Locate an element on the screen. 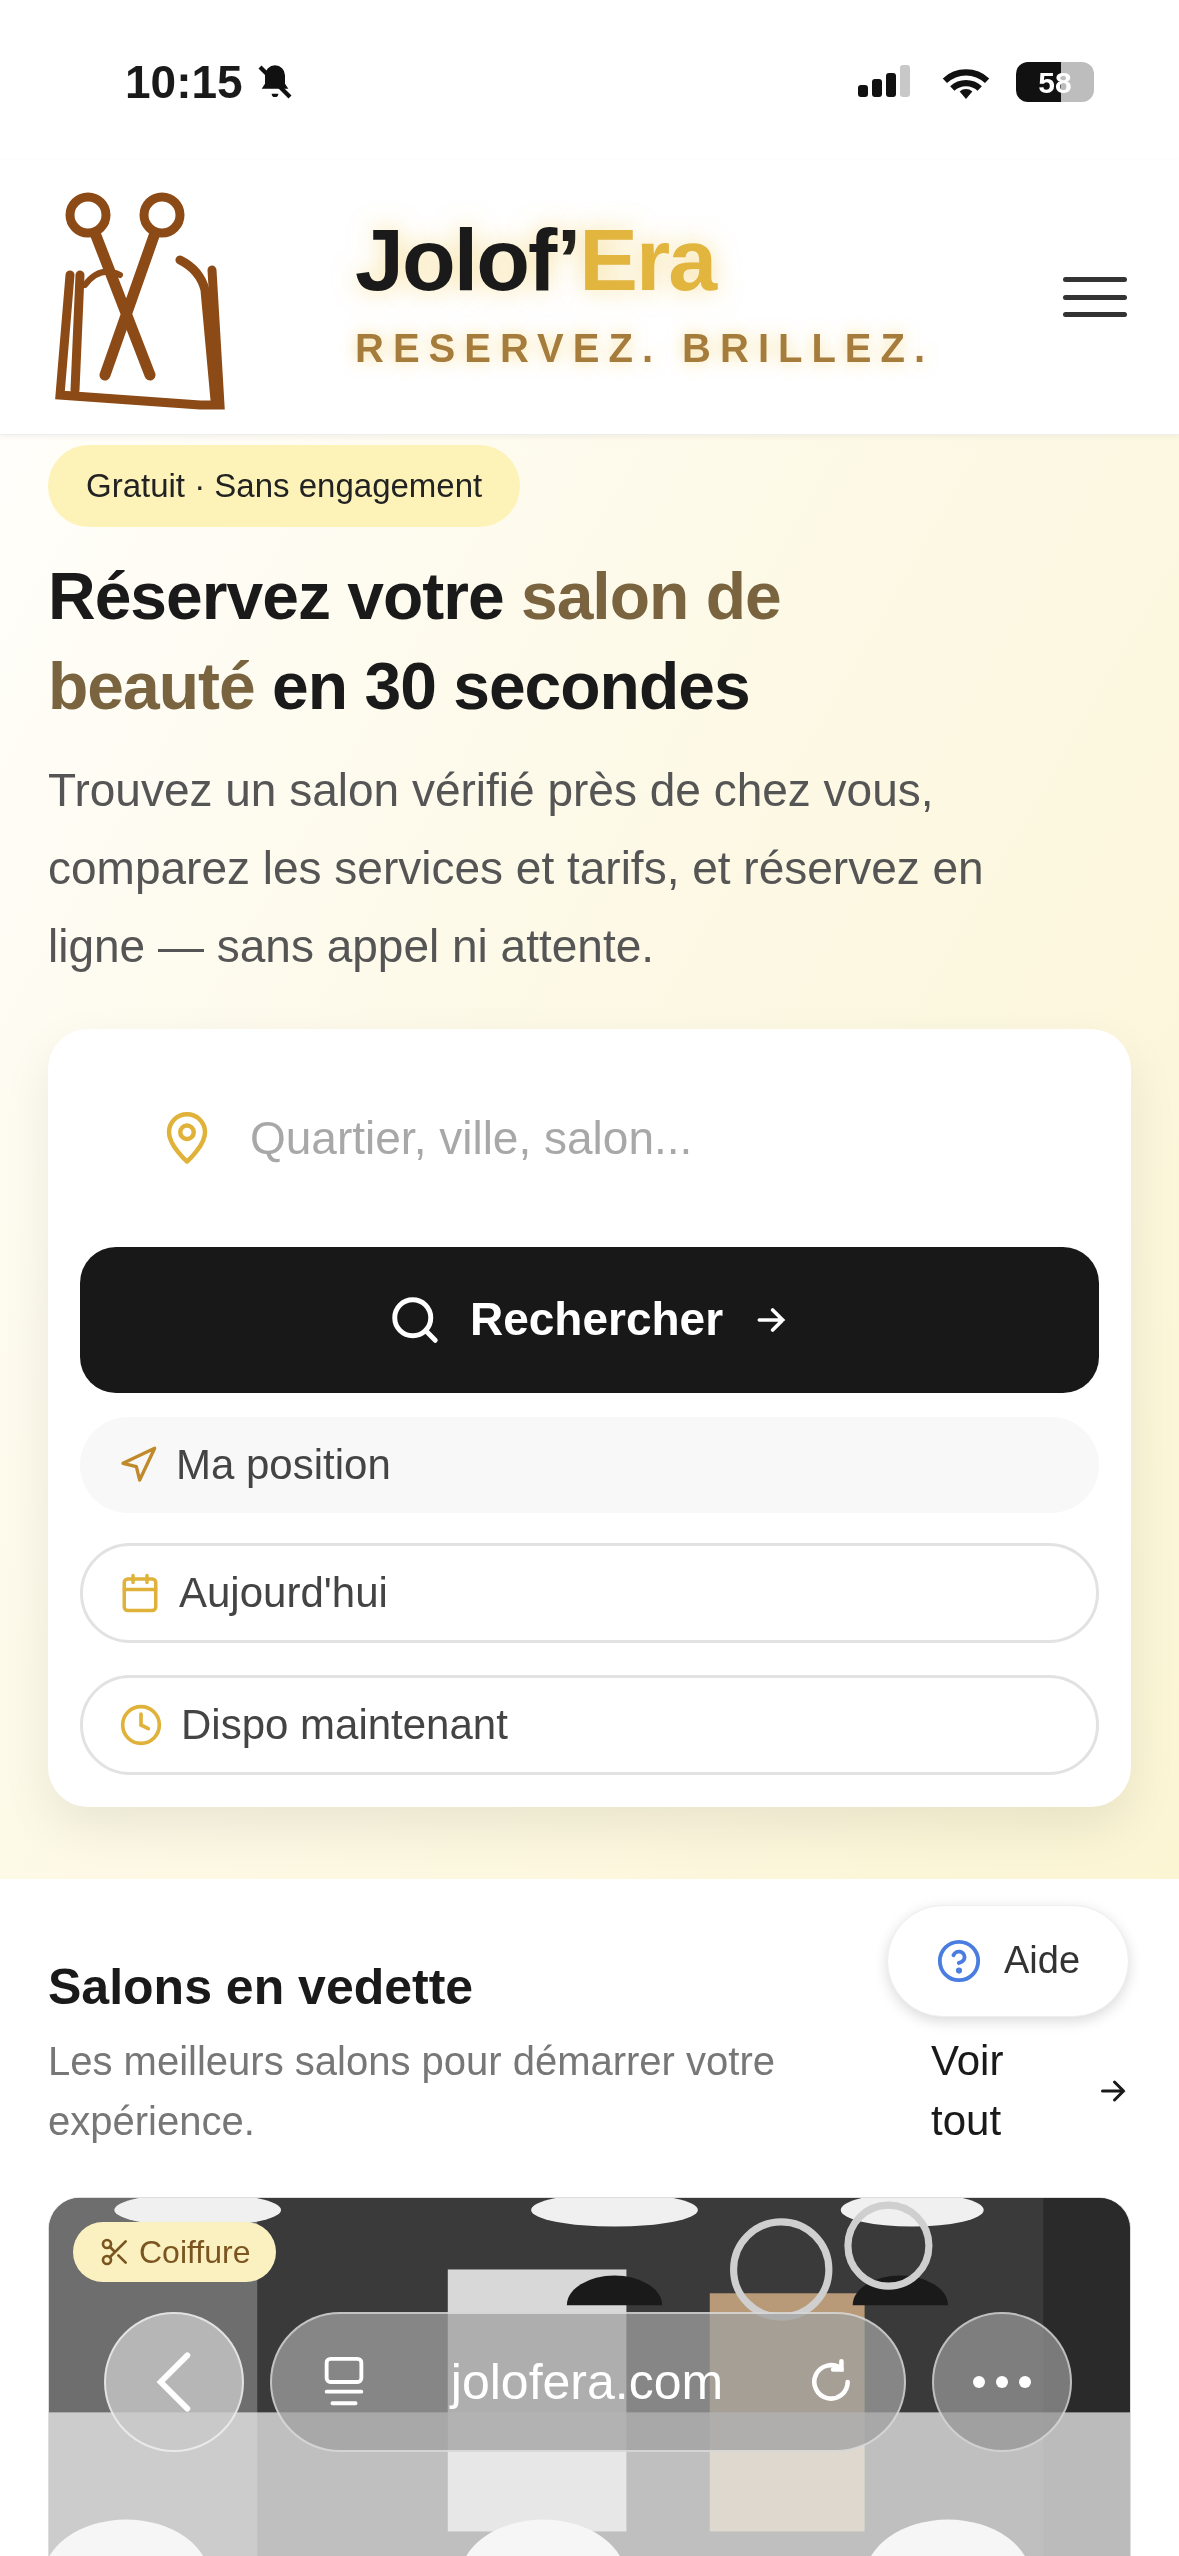 The image size is (1179, 2556). brand-title: Jolof’Era is located at coordinates (536, 260).